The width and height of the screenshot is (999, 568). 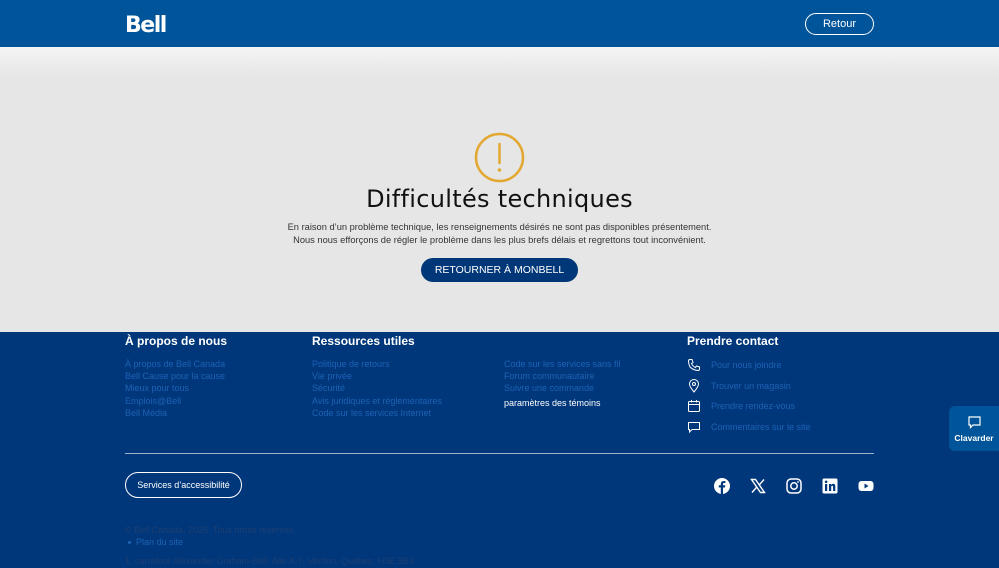 I want to click on return-to-mybell-button: RETOURNER À MONBELL, so click(x=499, y=270).